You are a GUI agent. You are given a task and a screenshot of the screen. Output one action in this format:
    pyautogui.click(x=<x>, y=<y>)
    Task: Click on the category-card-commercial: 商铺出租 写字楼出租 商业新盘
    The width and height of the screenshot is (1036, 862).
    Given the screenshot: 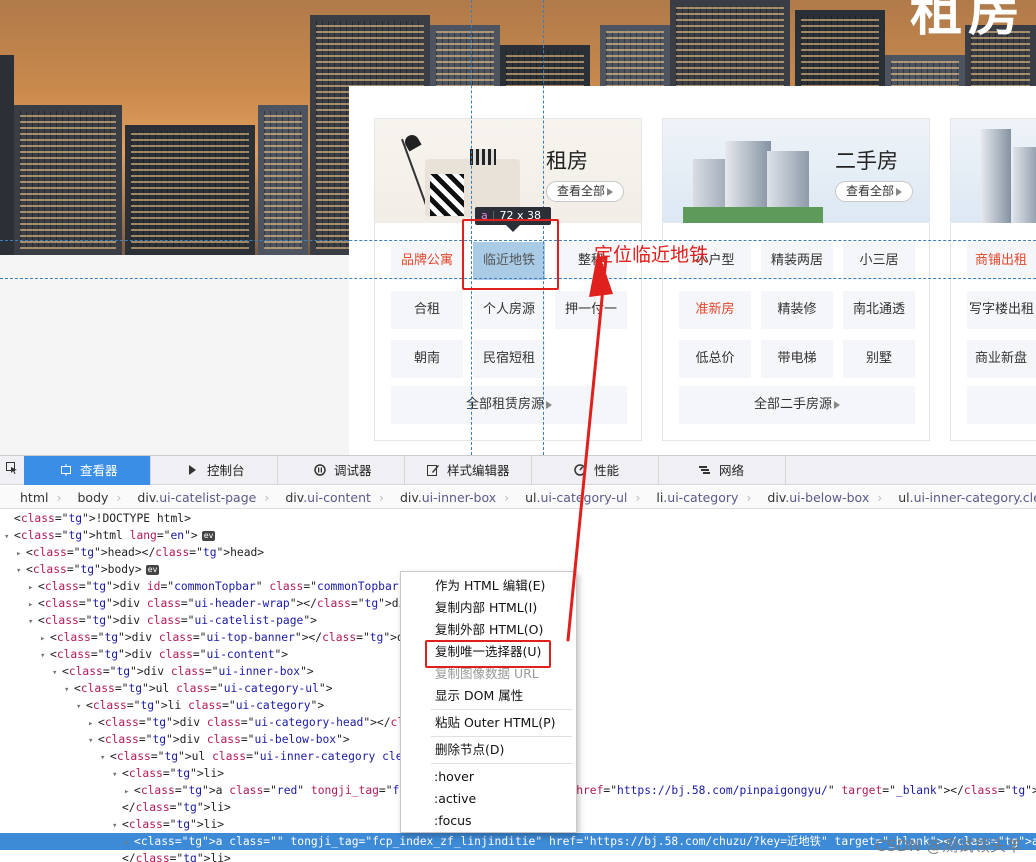 What is the action you would take?
    pyautogui.click(x=993, y=279)
    